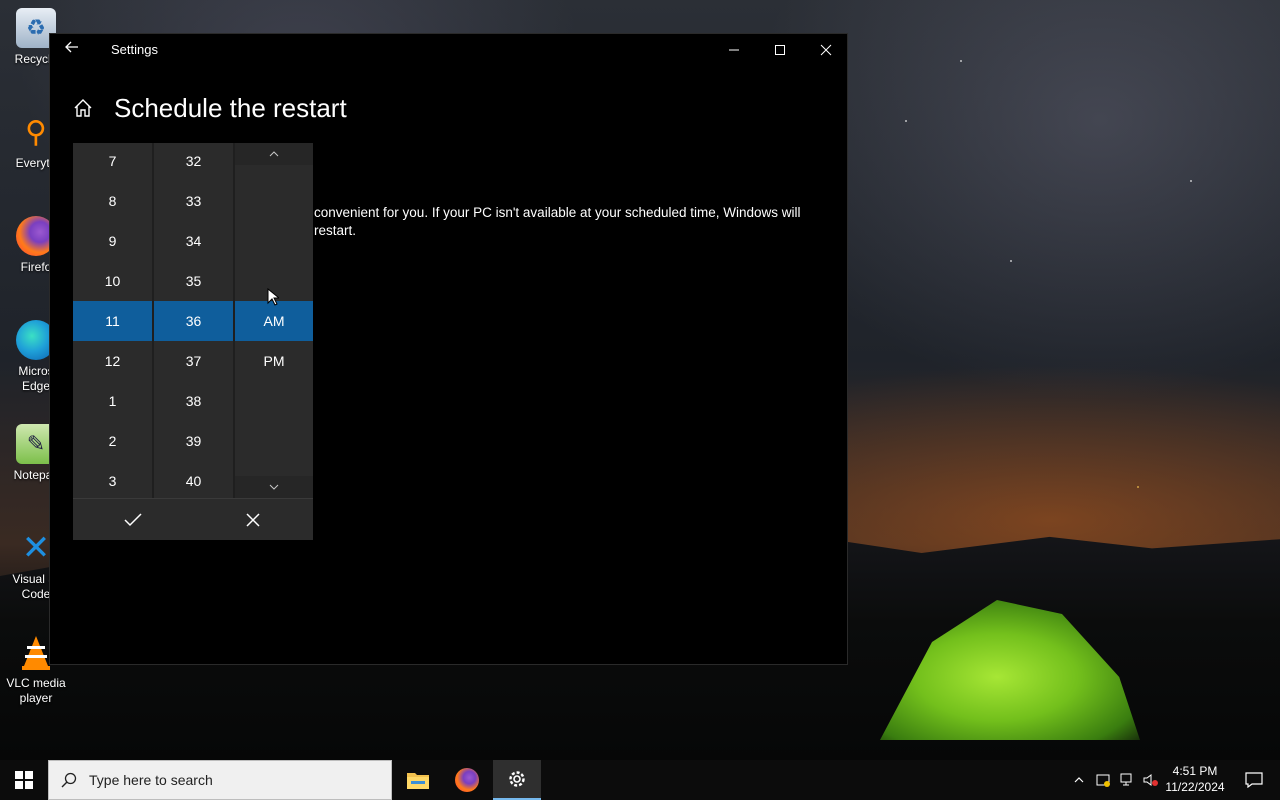  What do you see at coordinates (112, 241) in the screenshot?
I see `hour-option: 9` at bounding box center [112, 241].